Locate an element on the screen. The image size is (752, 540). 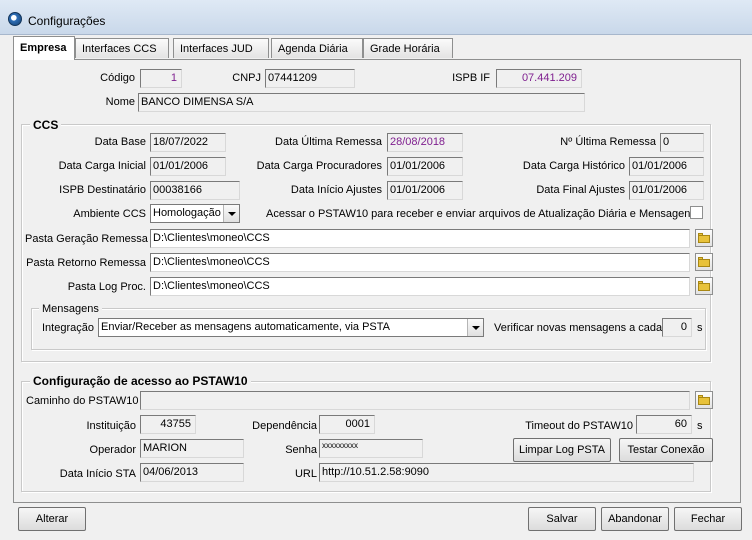
data-carga-inicial-label: Data Carga Inicial is located at coordinates (102, 166).